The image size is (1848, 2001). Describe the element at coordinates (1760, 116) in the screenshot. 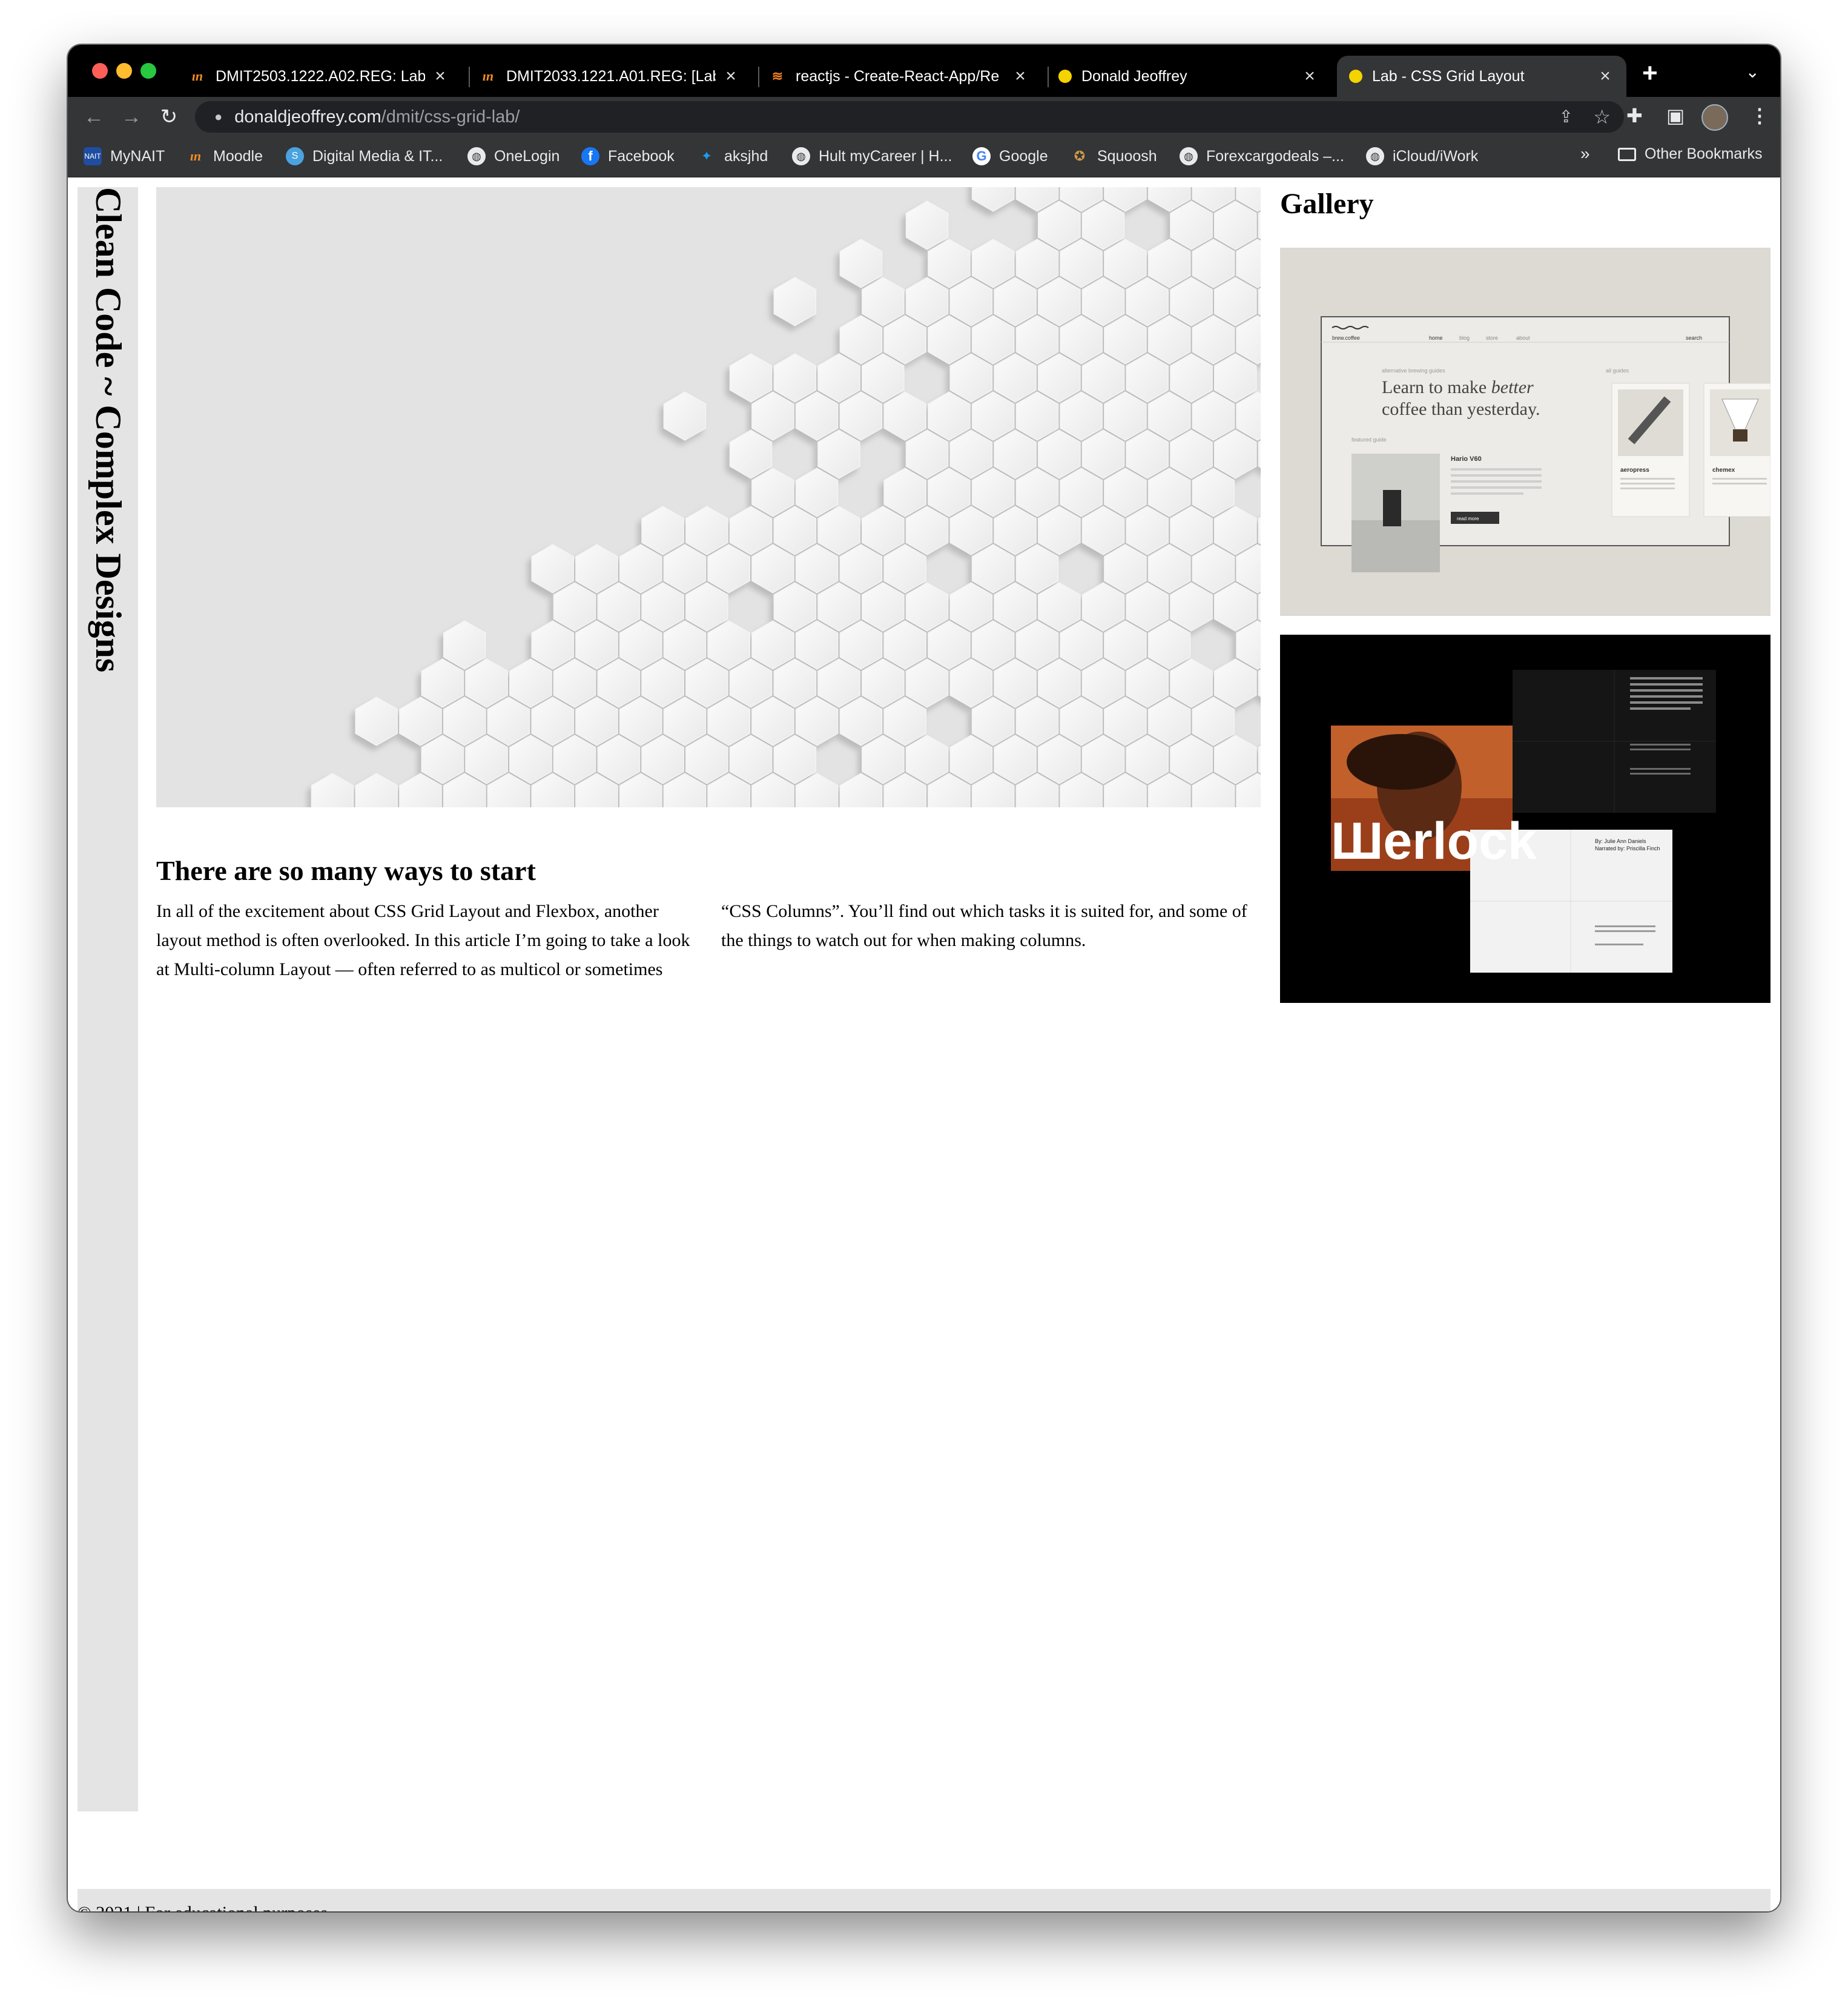

I see `browser-menu-icon: ⋮` at that location.